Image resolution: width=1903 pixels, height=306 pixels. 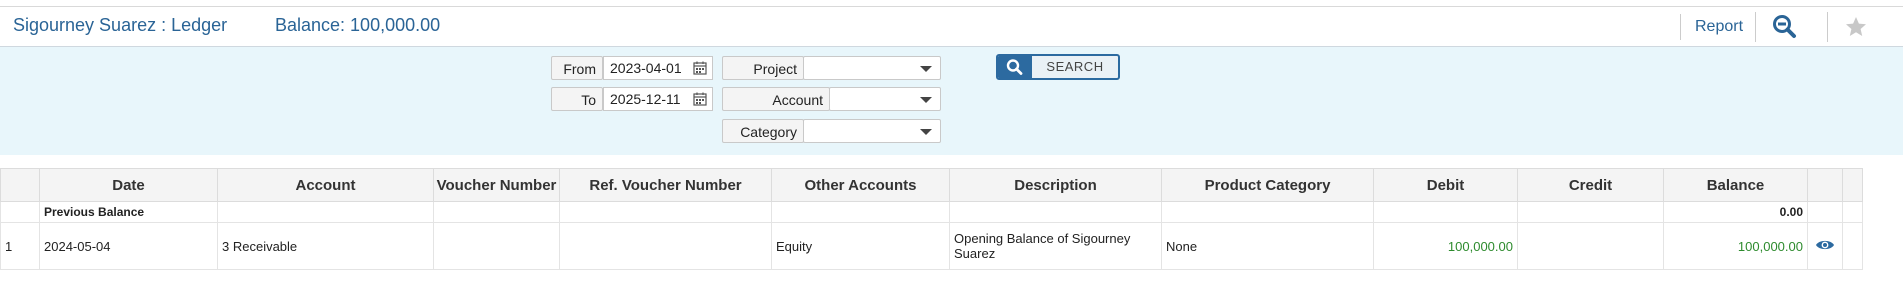 I want to click on column-header-product-category: Product Category, so click(x=1267, y=185).